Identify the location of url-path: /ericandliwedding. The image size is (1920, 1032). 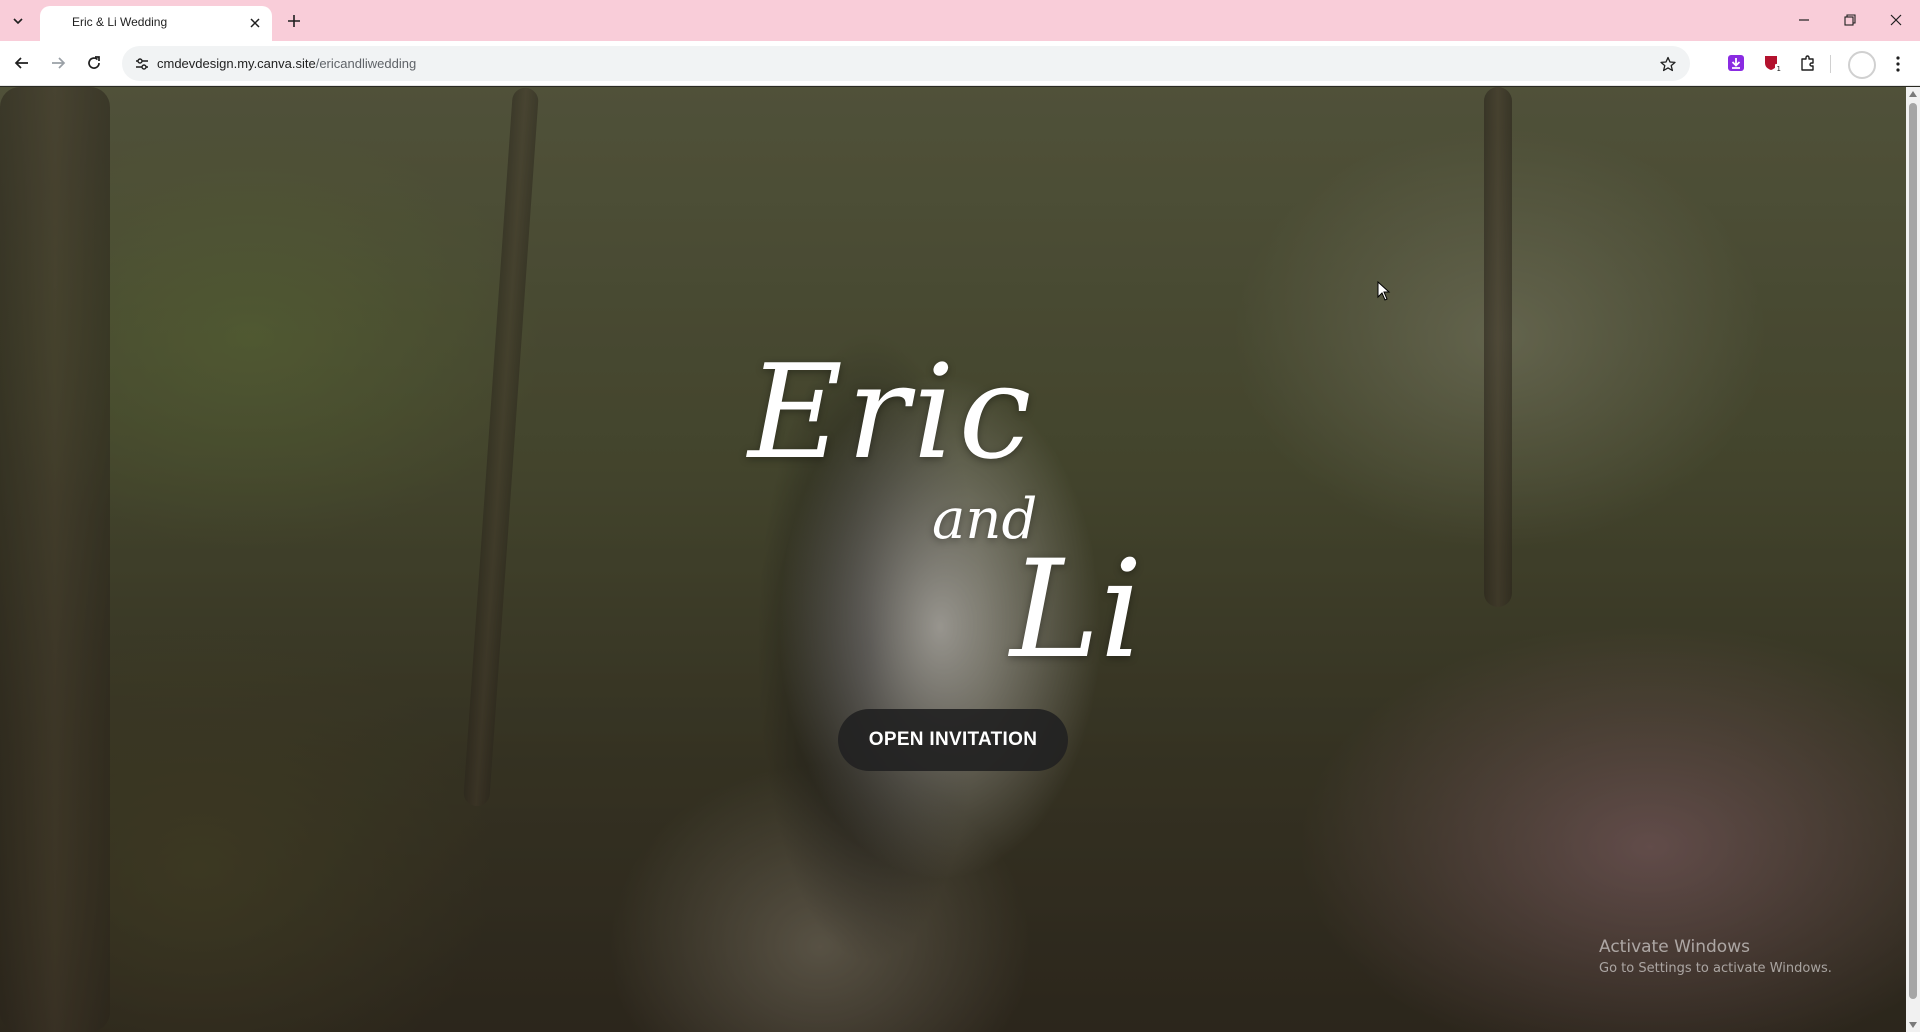
(366, 63).